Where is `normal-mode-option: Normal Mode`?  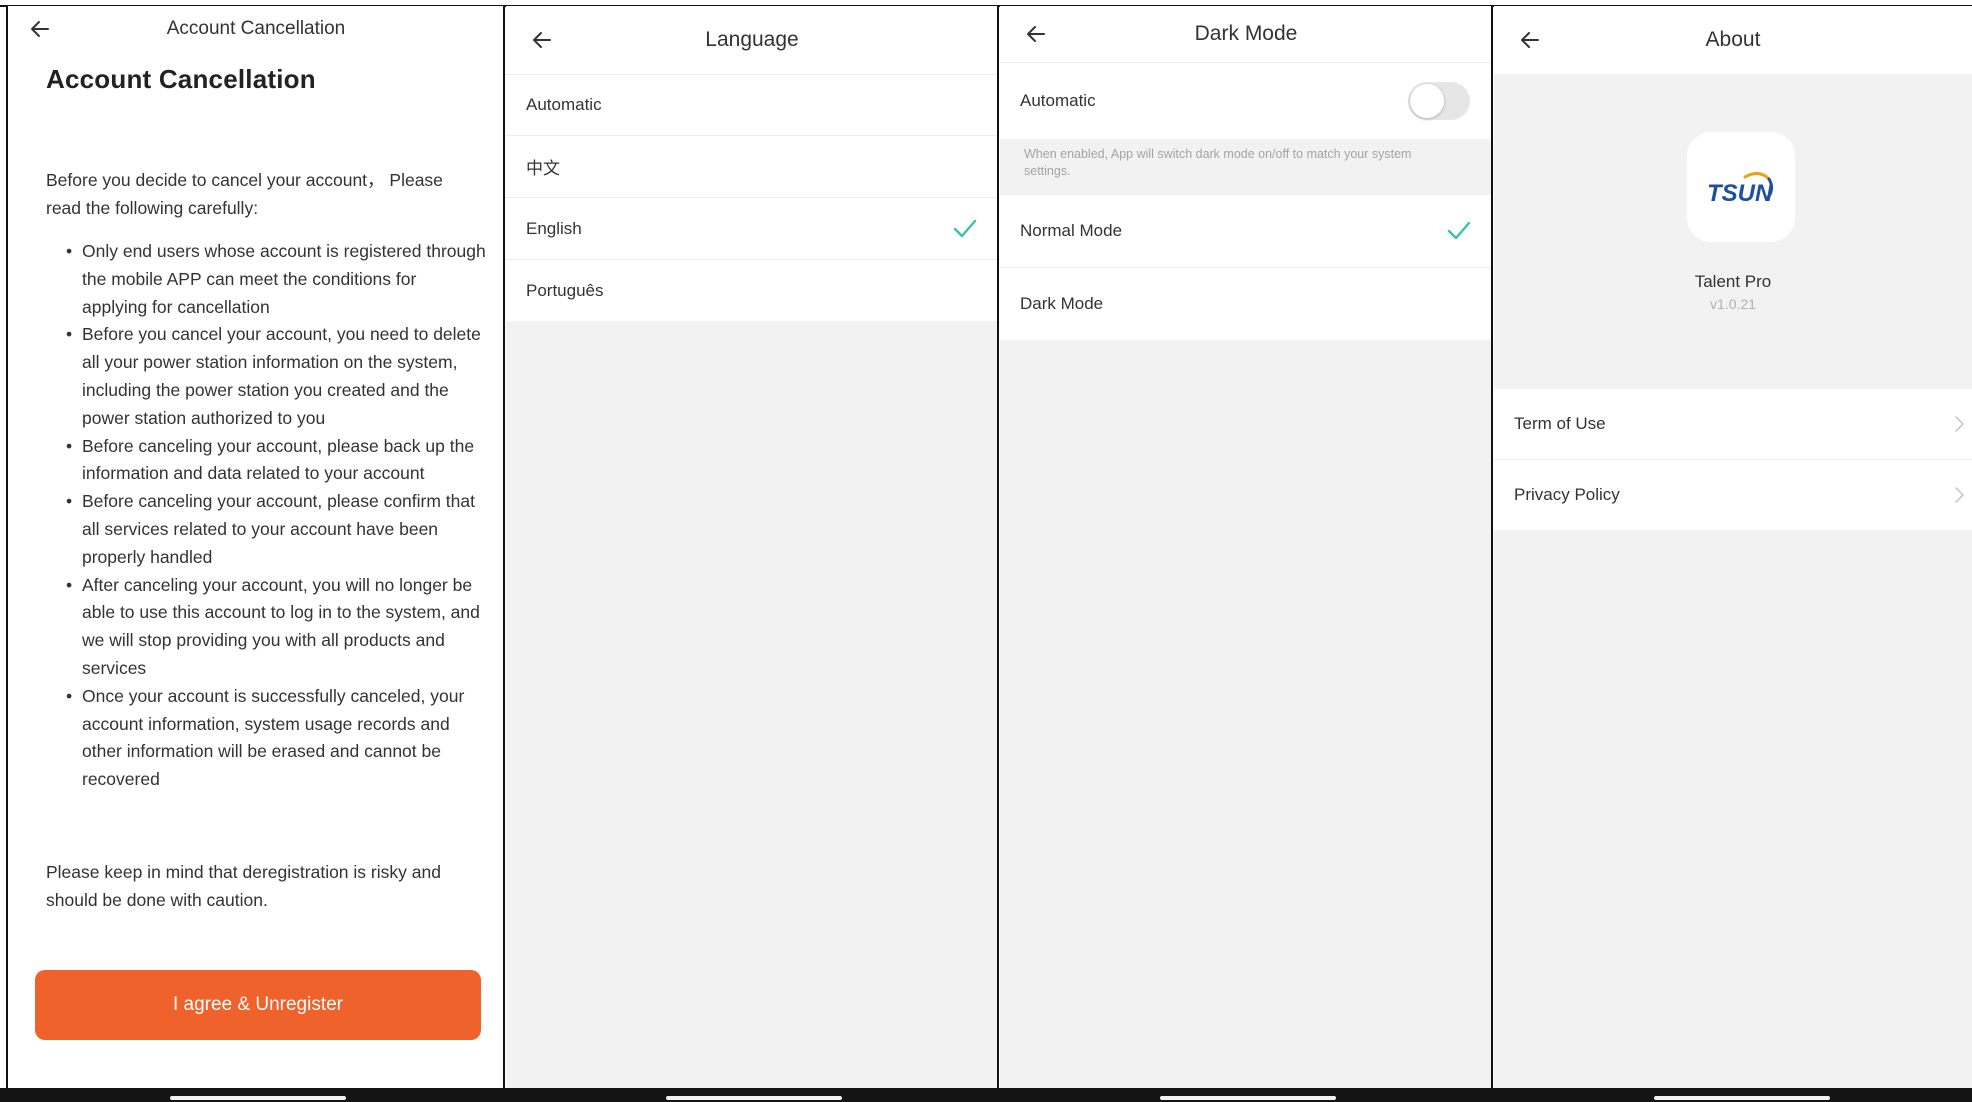 normal-mode-option: Normal Mode is located at coordinates (1246, 231).